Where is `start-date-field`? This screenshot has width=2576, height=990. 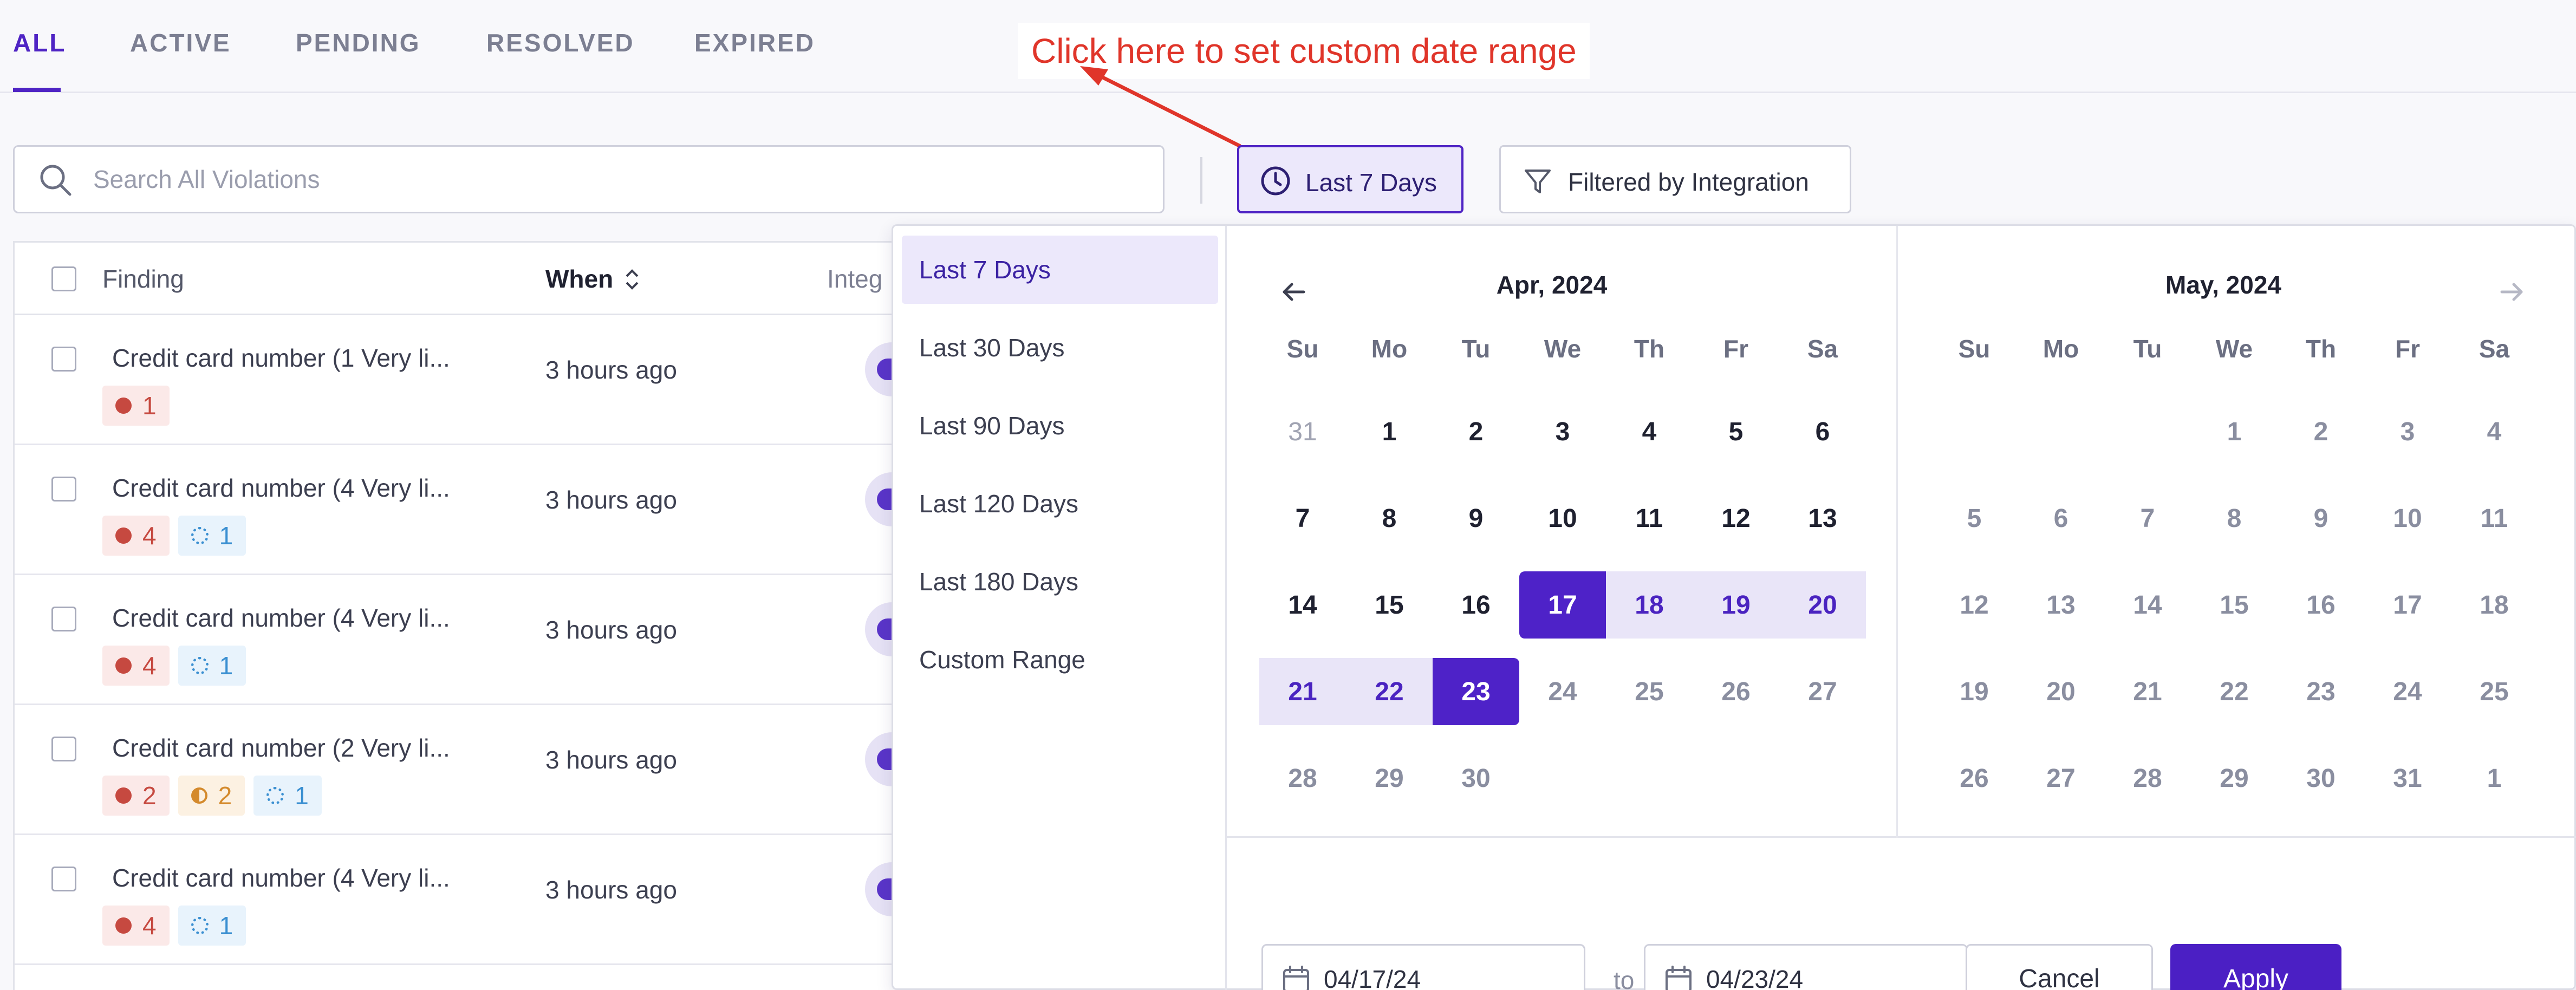
start-date-field is located at coordinates (1423, 967).